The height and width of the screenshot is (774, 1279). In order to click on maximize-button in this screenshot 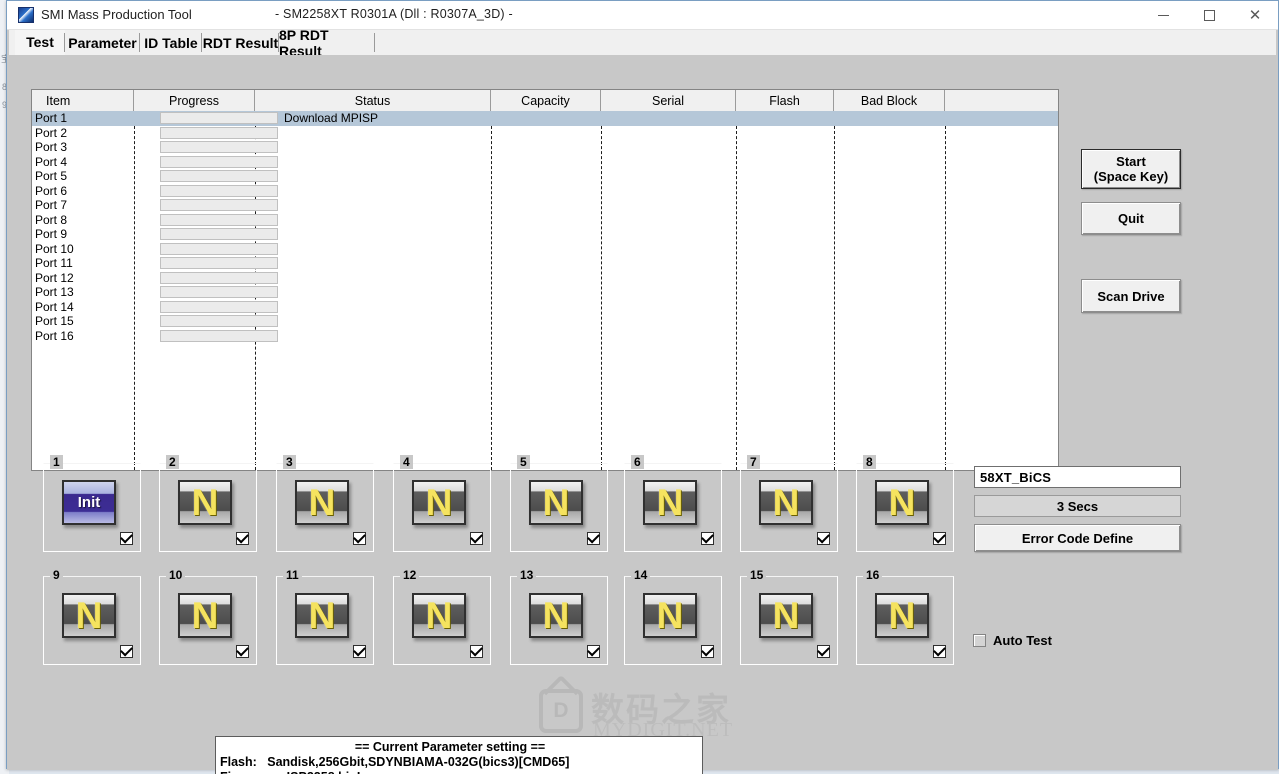, I will do `click(1209, 15)`.